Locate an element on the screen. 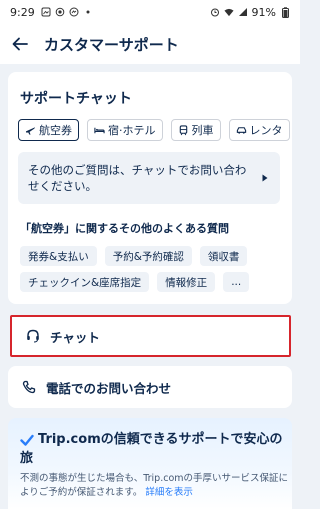 This screenshot has height=509, width=320. tab-car-rental-label: レンタ is located at coordinates (266, 130).